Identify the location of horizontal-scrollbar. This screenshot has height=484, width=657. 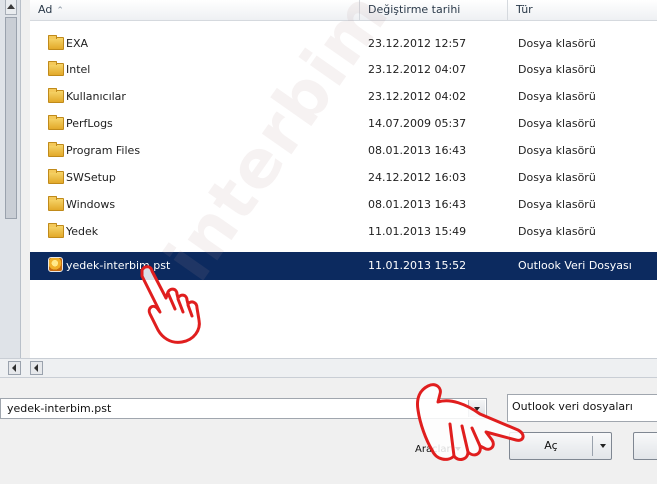
(328, 368).